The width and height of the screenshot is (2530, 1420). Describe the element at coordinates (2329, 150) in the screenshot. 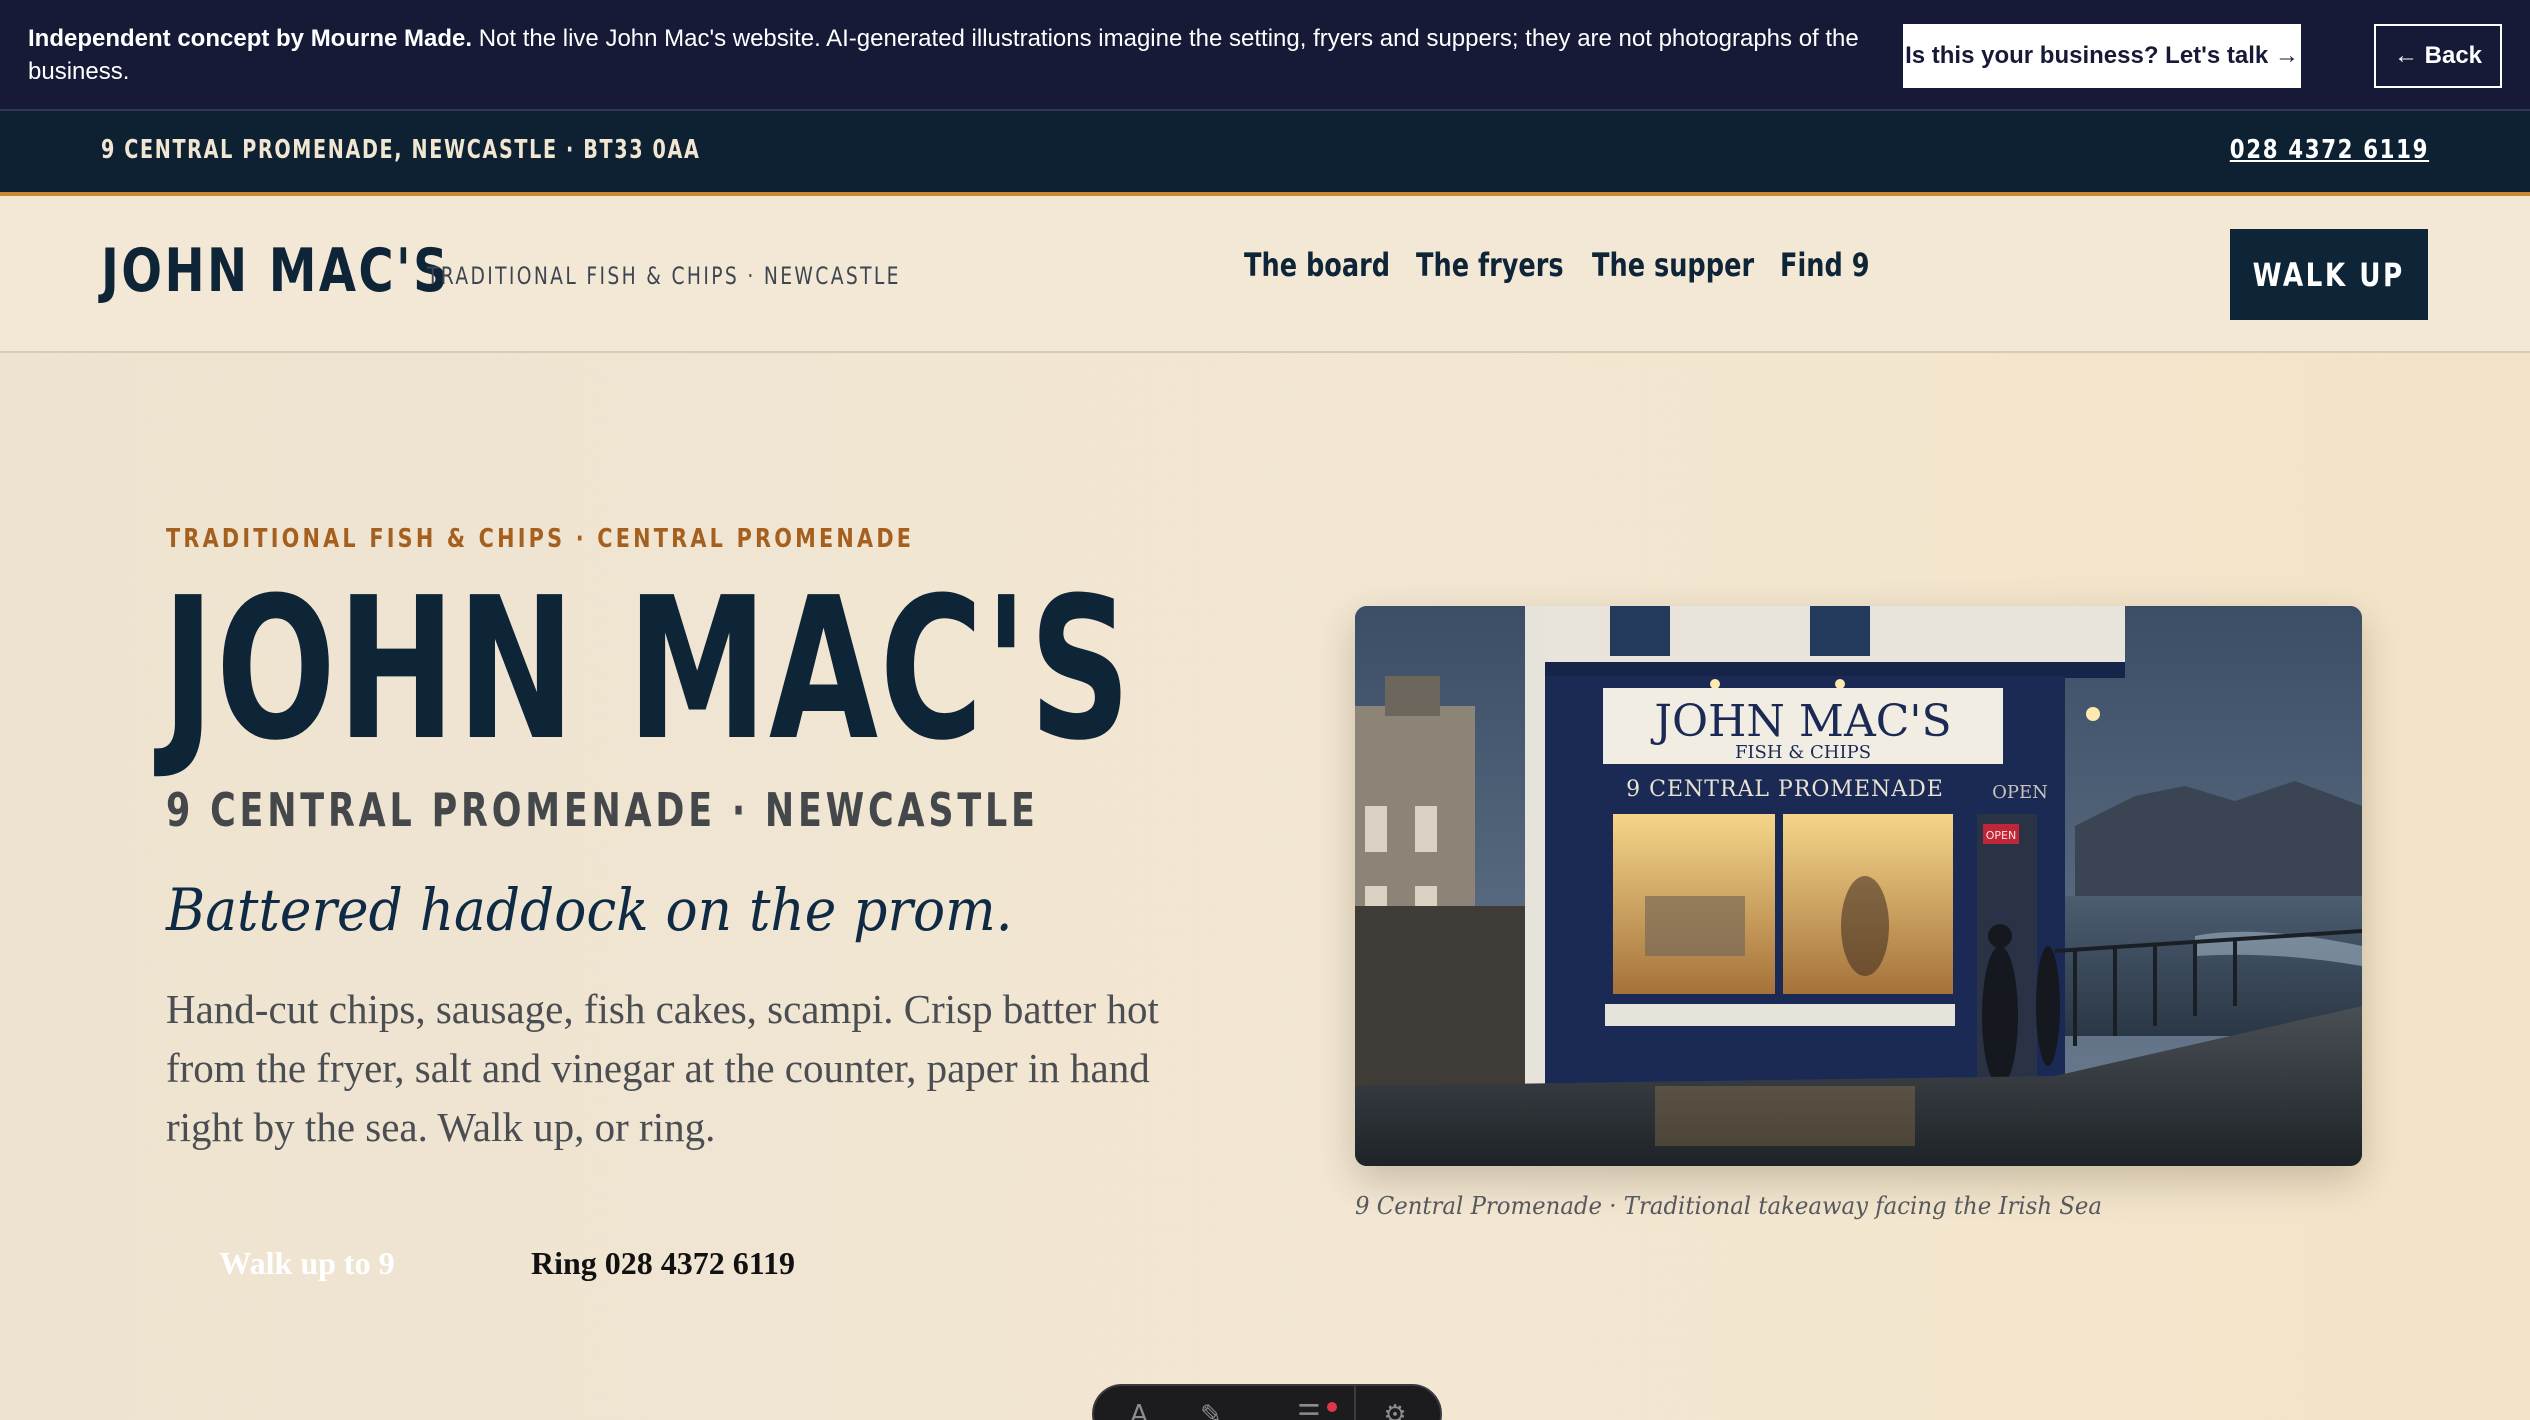

I see `top-phone-link: 028 4372 6119` at that location.